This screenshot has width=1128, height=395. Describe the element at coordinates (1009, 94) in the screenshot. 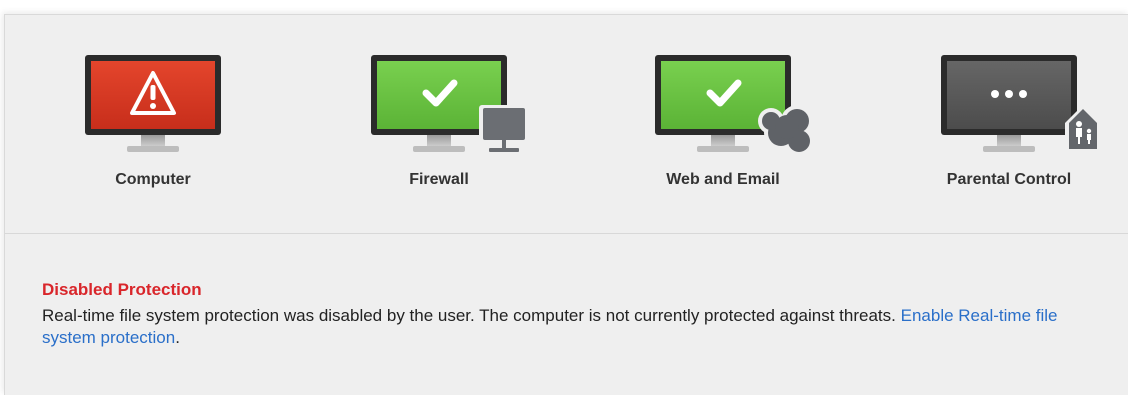

I see `ellipsis-icon` at that location.